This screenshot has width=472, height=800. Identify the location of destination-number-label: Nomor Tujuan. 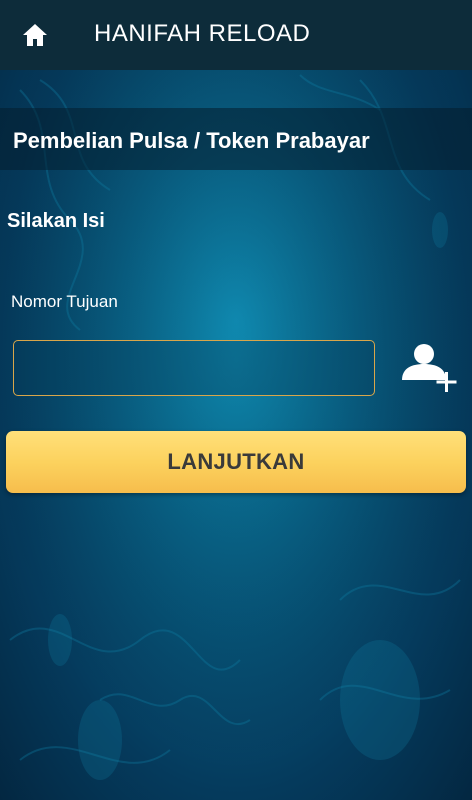
(64, 301).